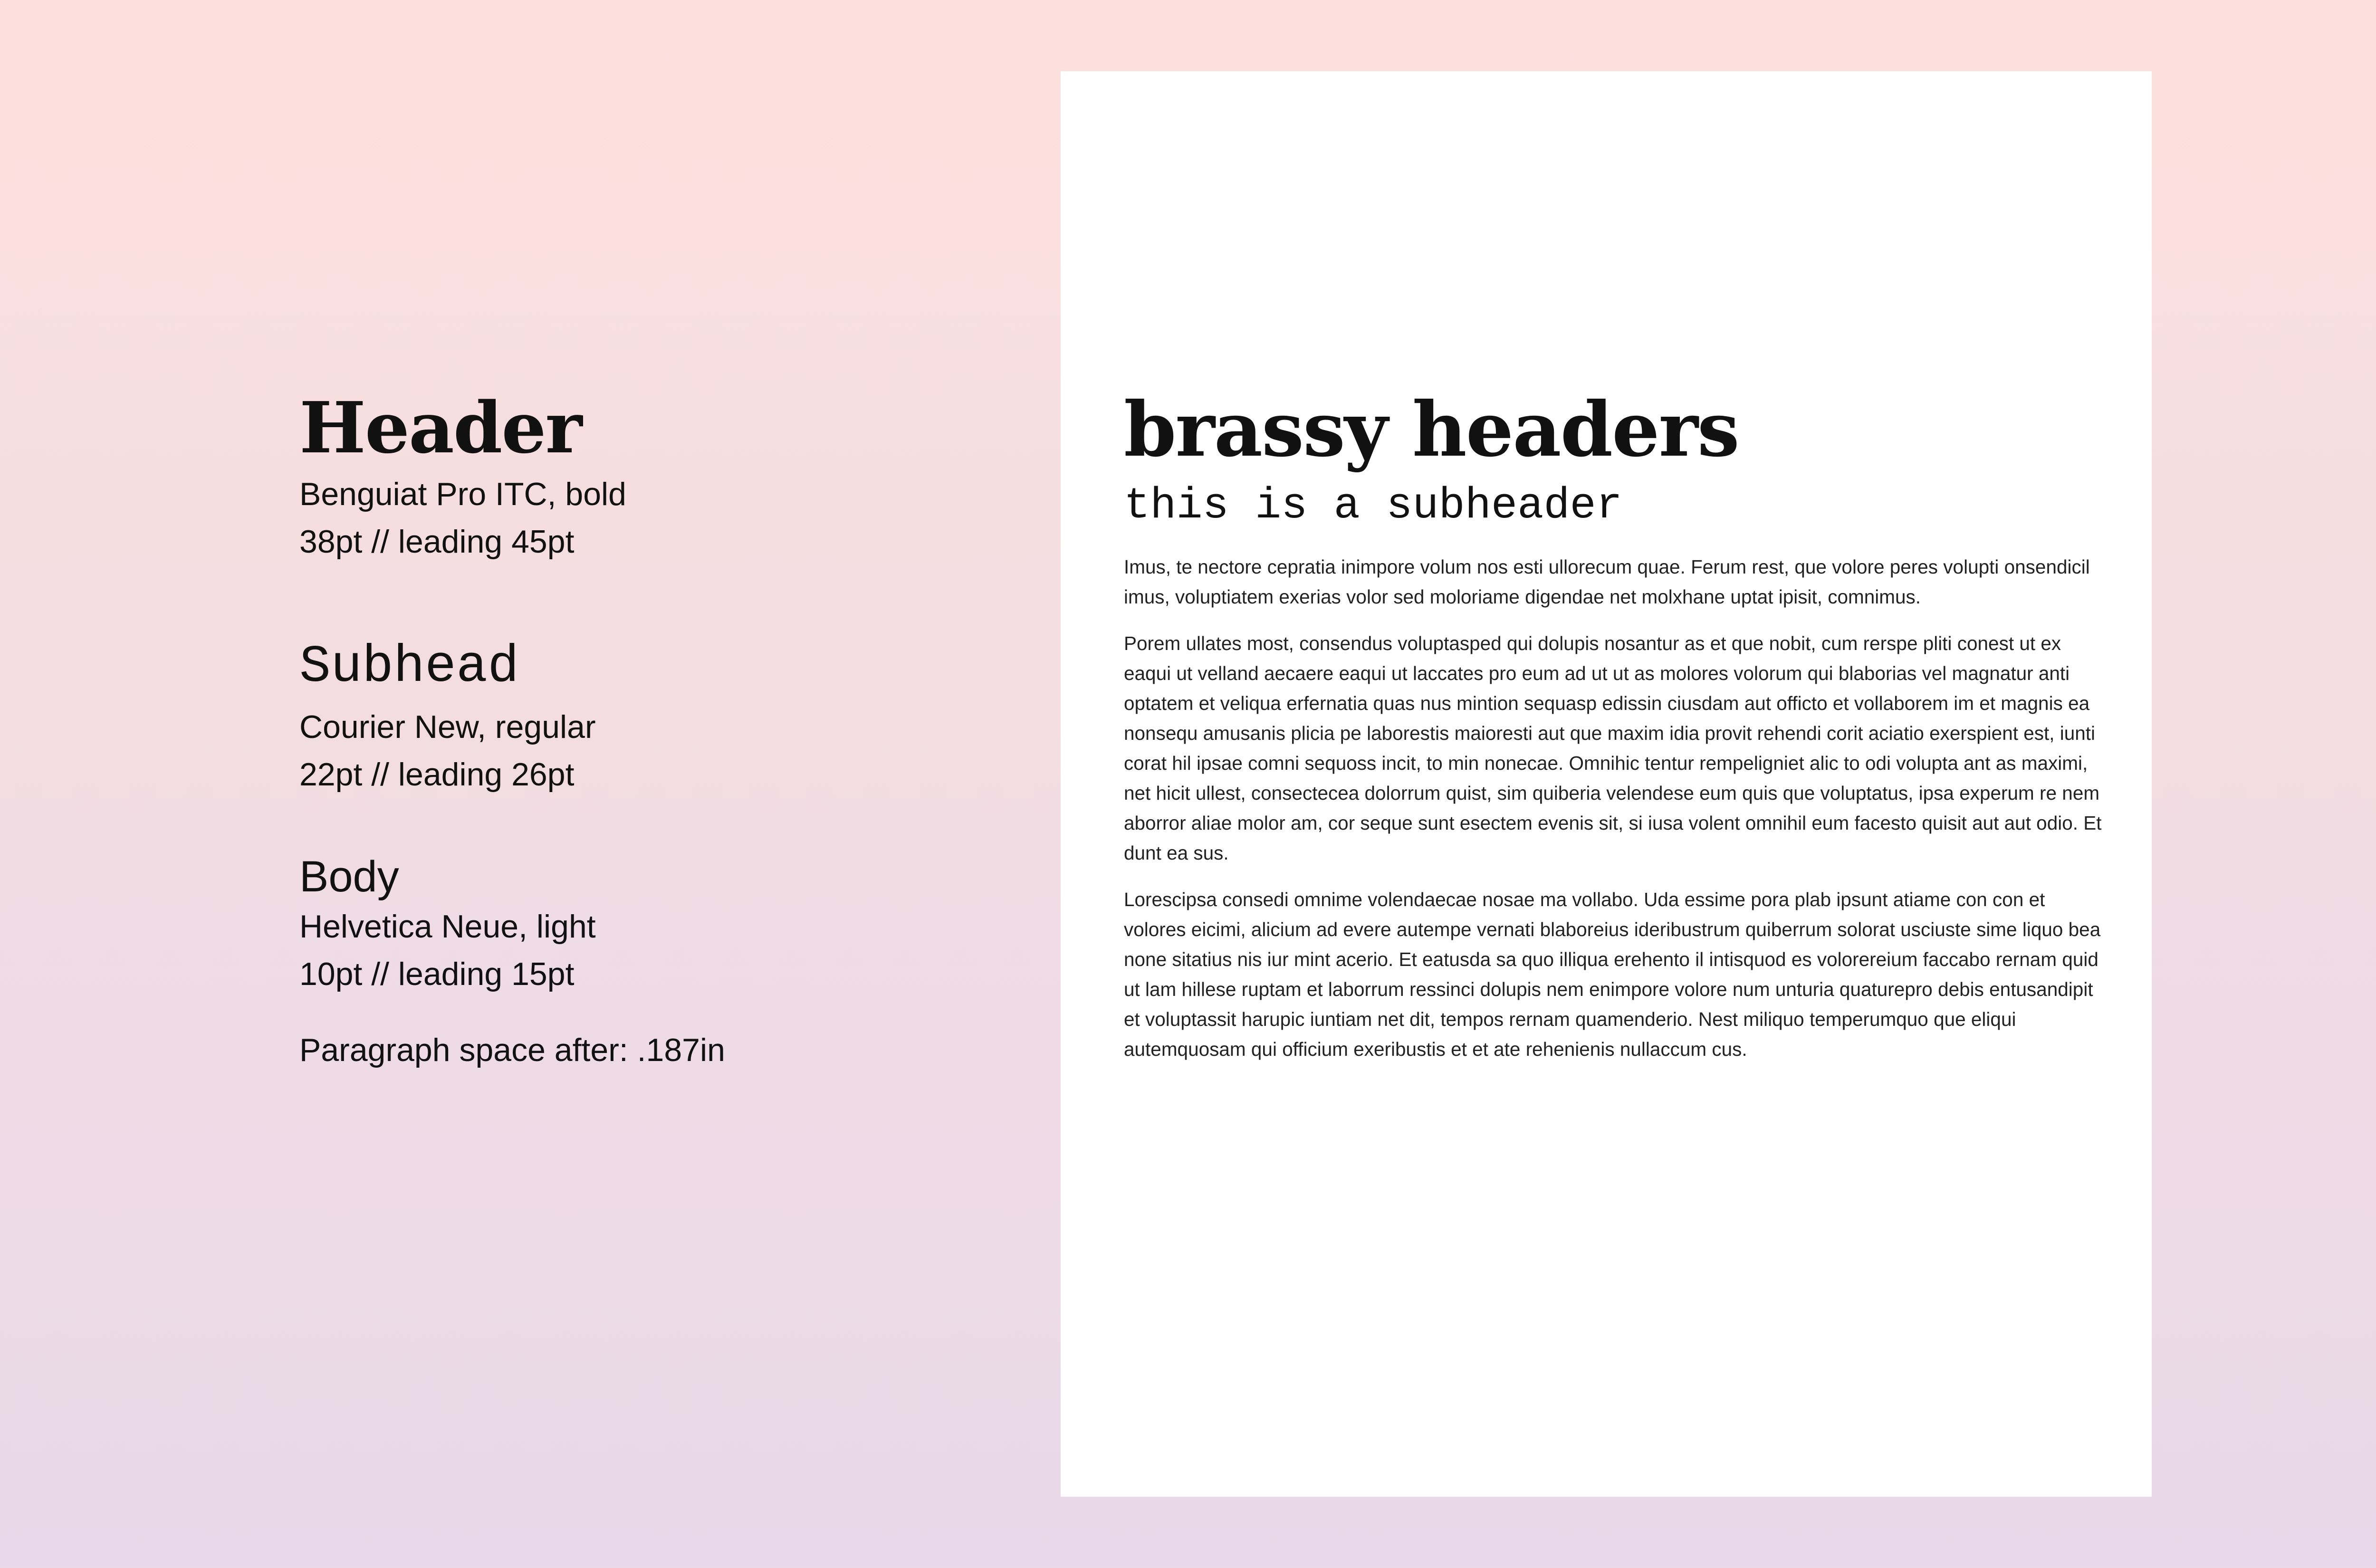 The width and height of the screenshot is (2376, 1568). I want to click on subhead-spec-title: Subhead, so click(409, 667).